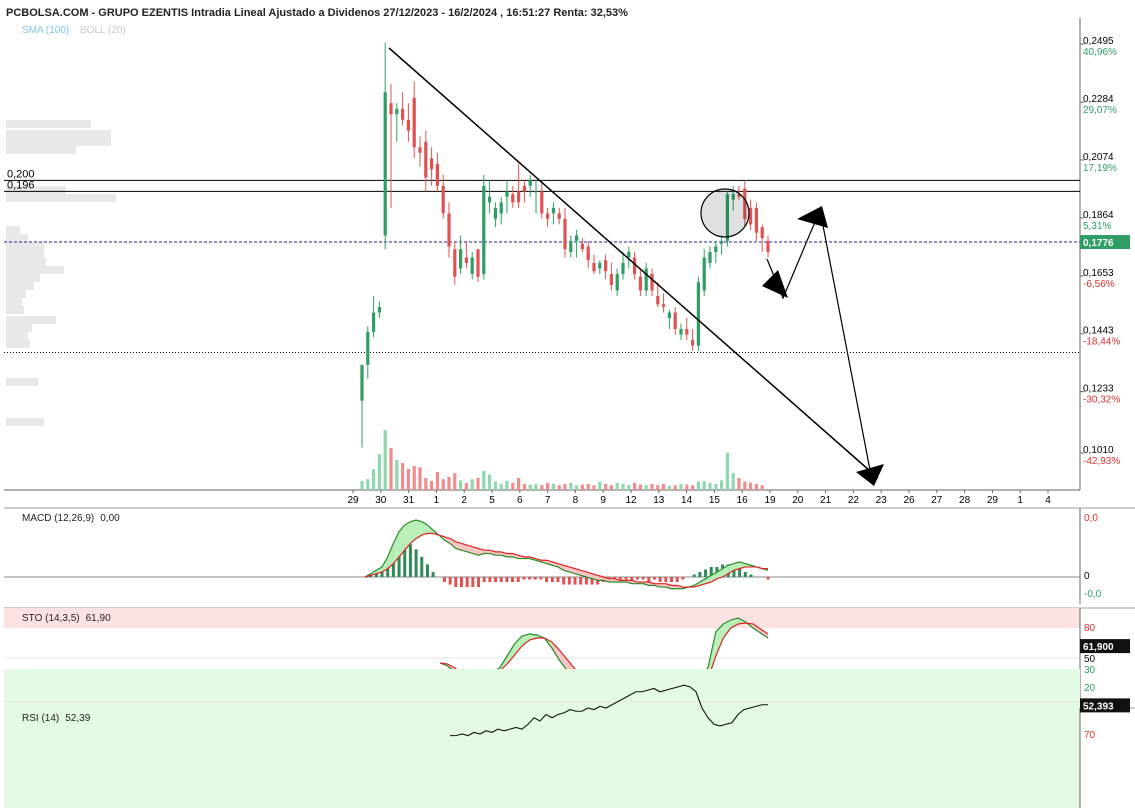 The height and width of the screenshot is (812, 1135). I want to click on macd-tick-label: 0, so click(1087, 576).